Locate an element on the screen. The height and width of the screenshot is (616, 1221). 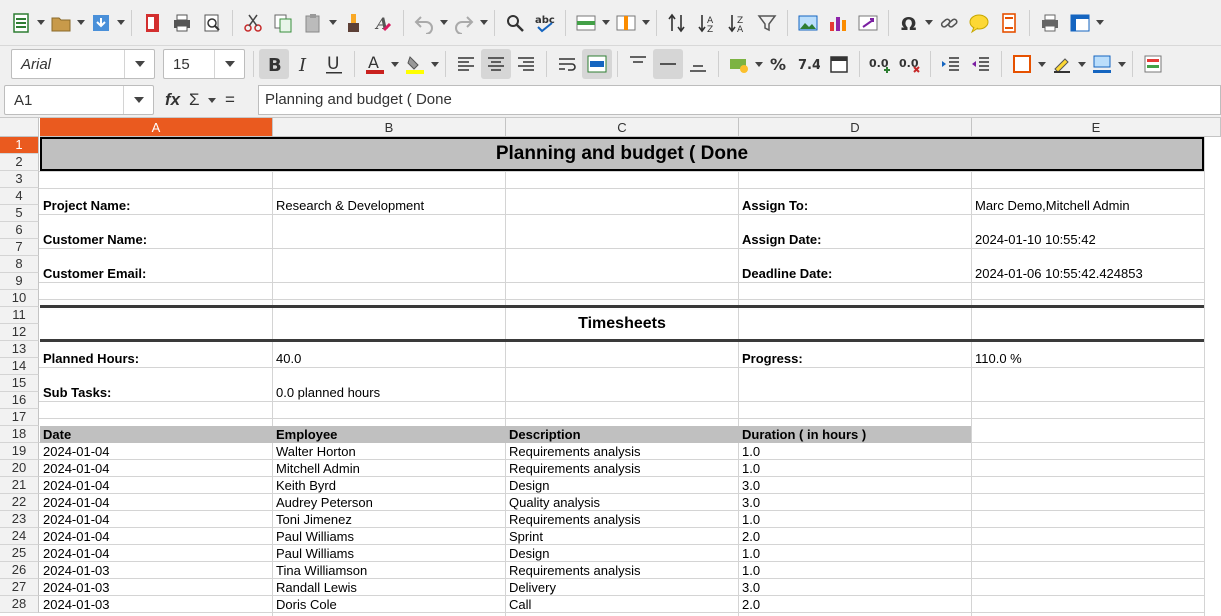
sheet-title: Planning and budget ( Done is located at coordinates (622, 154).